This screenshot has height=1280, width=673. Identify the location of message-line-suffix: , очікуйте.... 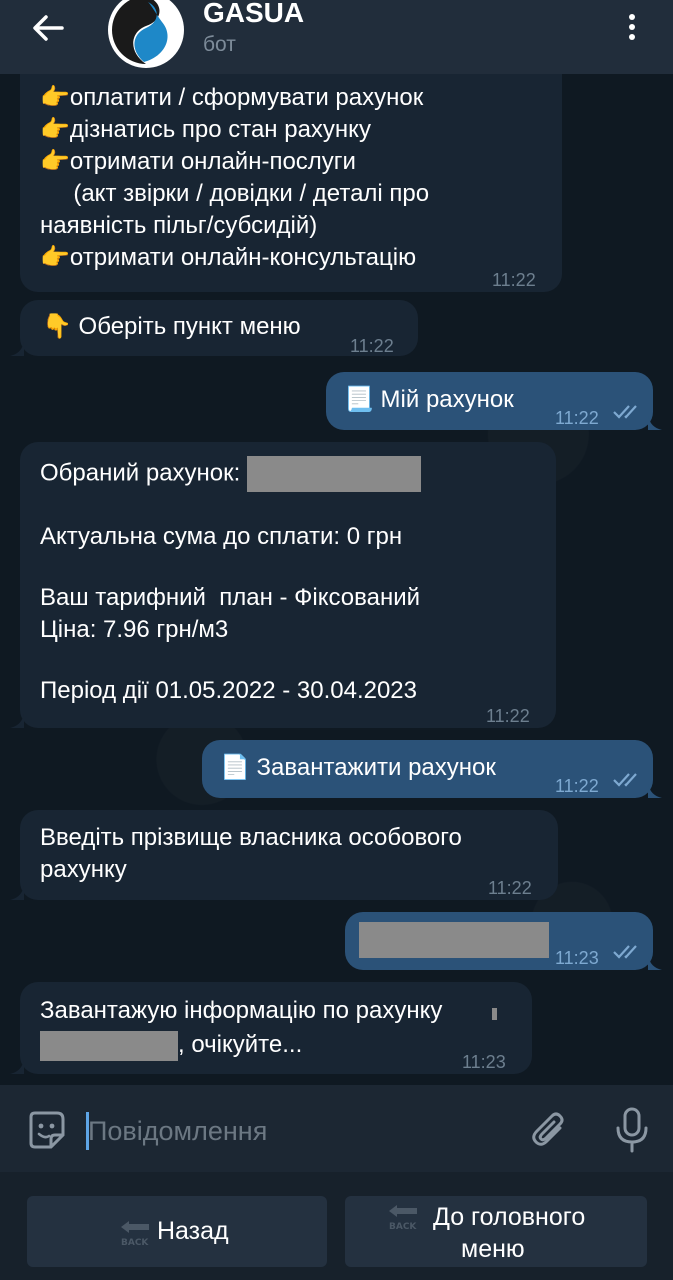
(240, 1044).